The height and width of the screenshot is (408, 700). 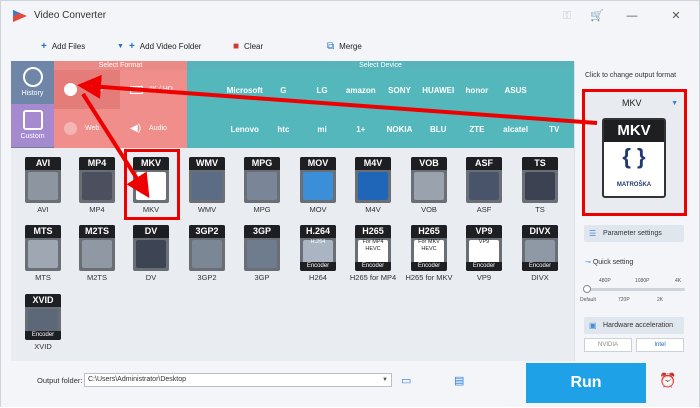 What do you see at coordinates (115, 145) in the screenshot?
I see `arrow-to-mkv` at bounding box center [115, 145].